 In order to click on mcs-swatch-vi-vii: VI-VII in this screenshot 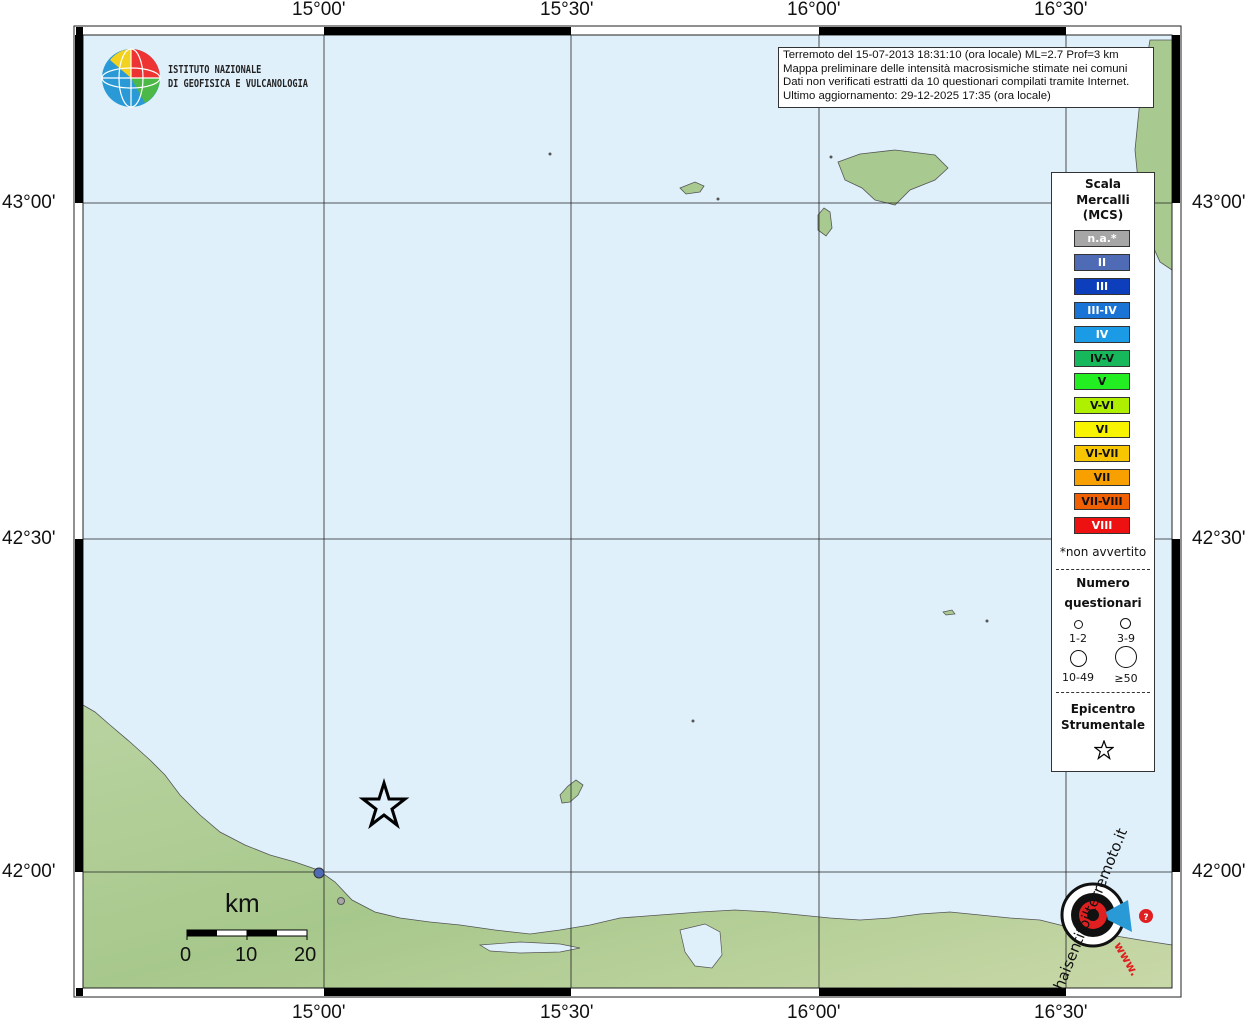, I will do `click(1102, 454)`.